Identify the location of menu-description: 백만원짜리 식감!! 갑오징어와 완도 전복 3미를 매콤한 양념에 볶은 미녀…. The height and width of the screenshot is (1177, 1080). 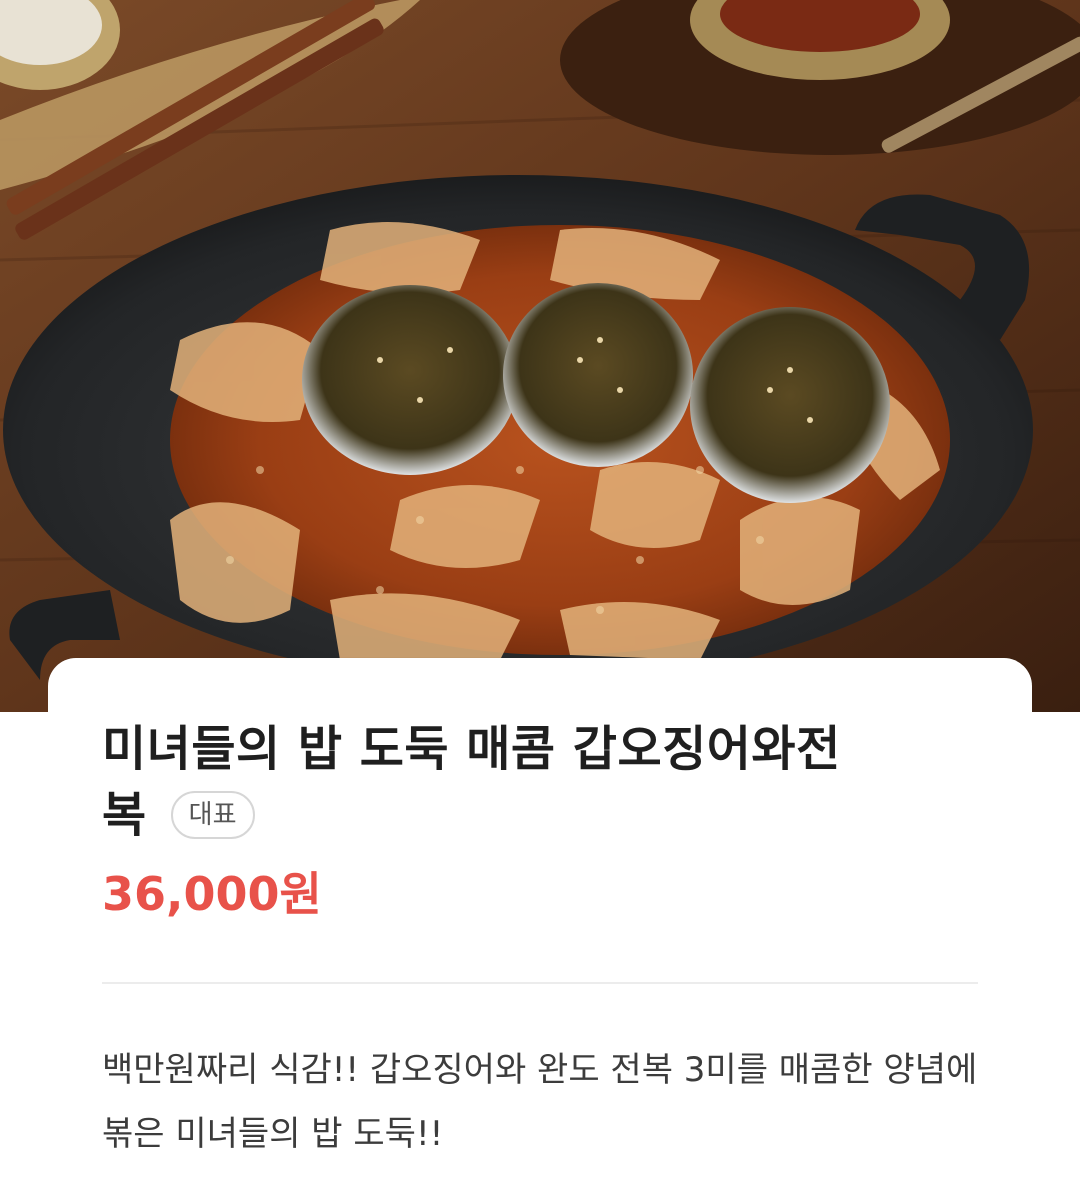
(540, 1102).